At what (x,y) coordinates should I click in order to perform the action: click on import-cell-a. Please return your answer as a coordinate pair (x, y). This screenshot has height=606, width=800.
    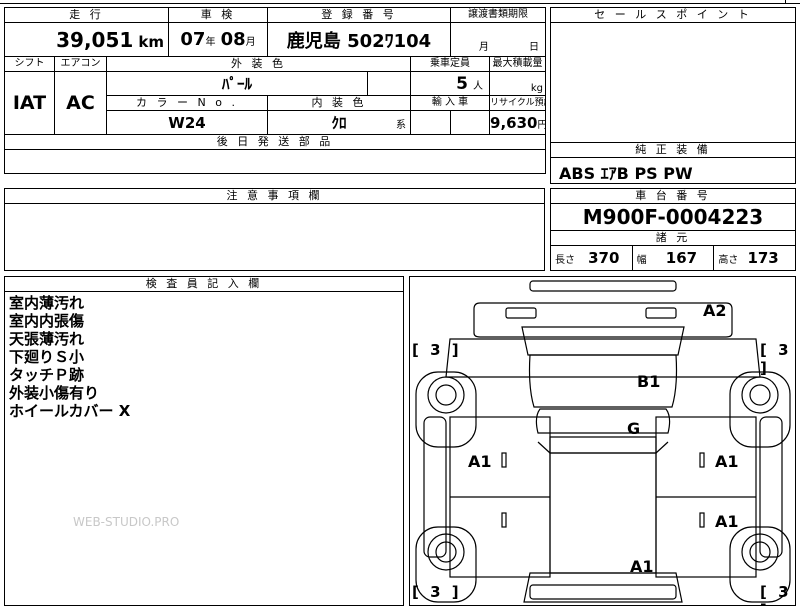
    Looking at the image, I should click on (431, 122).